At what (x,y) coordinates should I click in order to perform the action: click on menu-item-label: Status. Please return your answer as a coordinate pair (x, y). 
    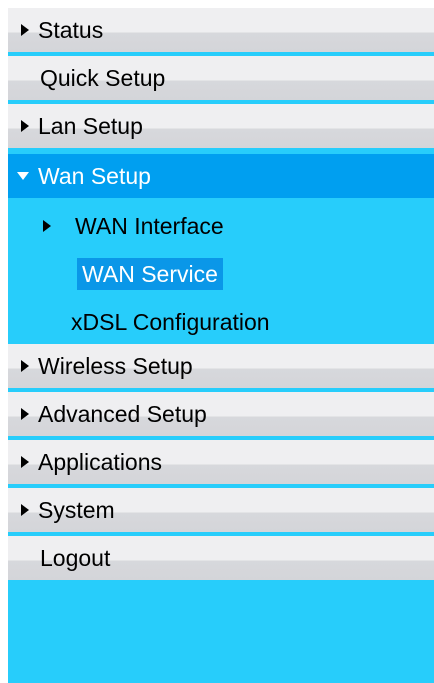
    Looking at the image, I should click on (71, 30).